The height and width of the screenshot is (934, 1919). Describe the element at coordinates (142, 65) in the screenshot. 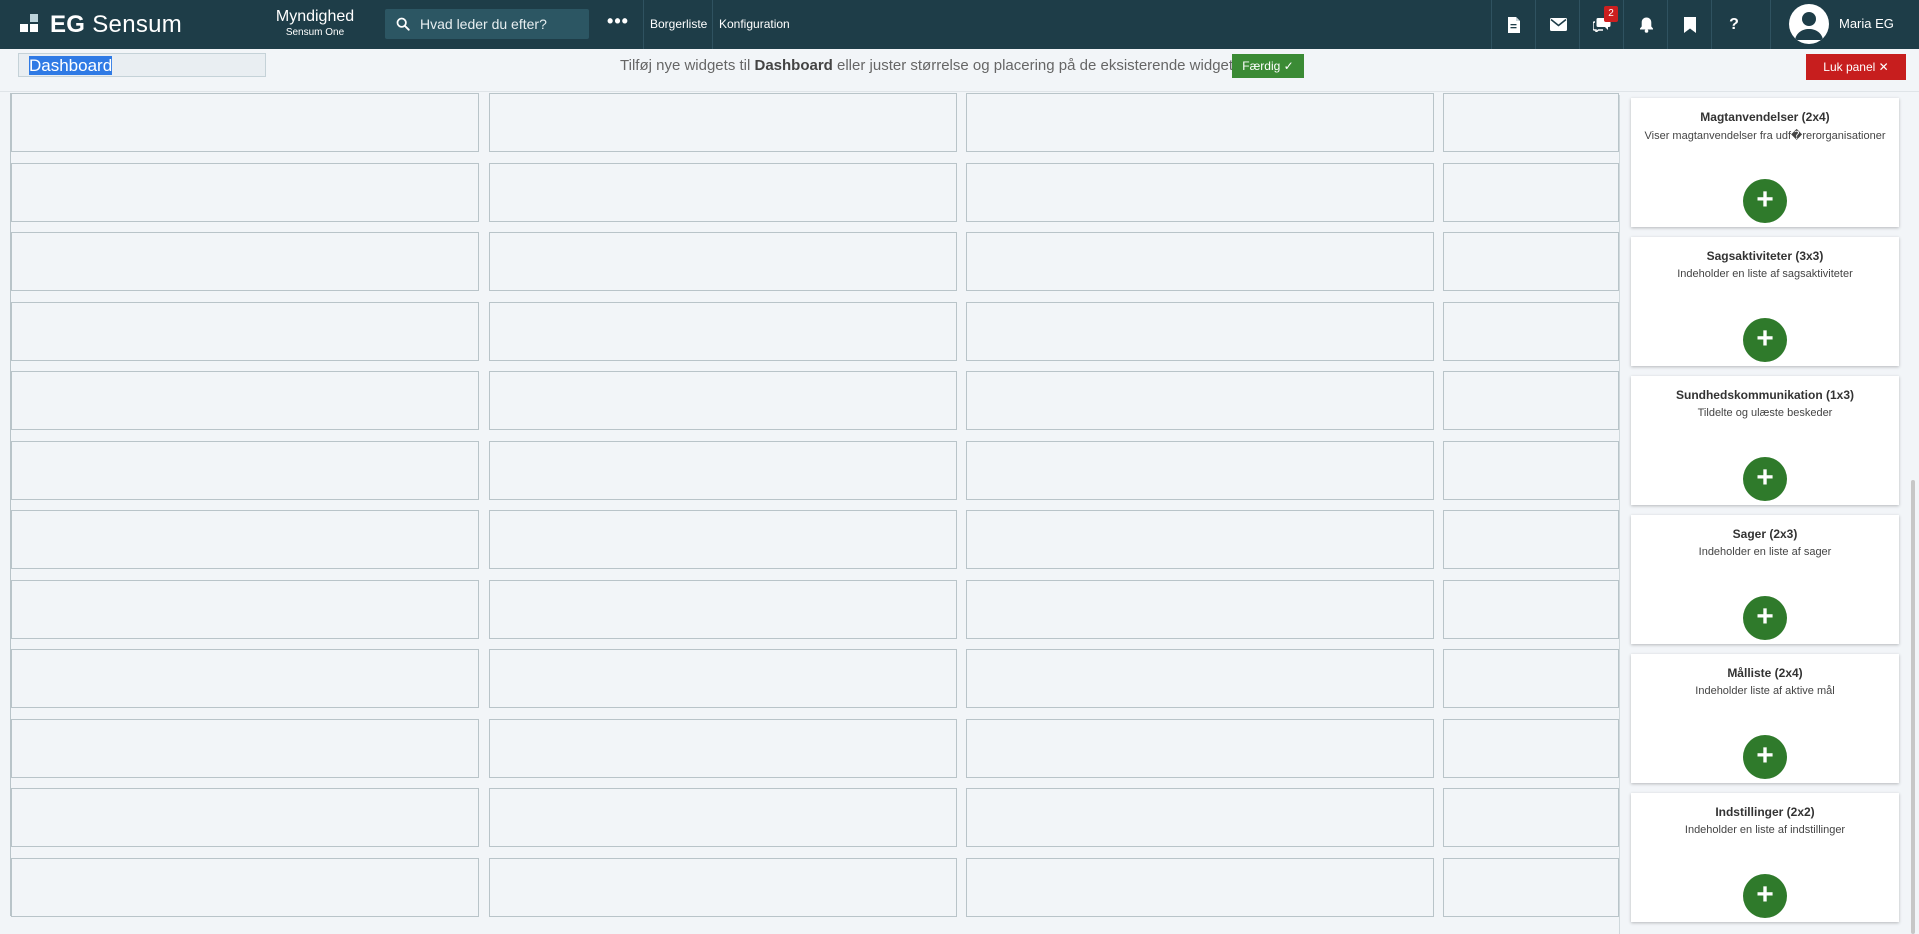

I see `dashboard-name-input: Dashboard` at that location.